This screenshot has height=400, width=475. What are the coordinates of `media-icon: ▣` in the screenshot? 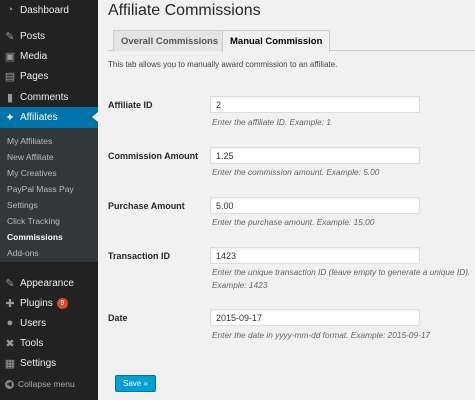 It's located at (10, 56).